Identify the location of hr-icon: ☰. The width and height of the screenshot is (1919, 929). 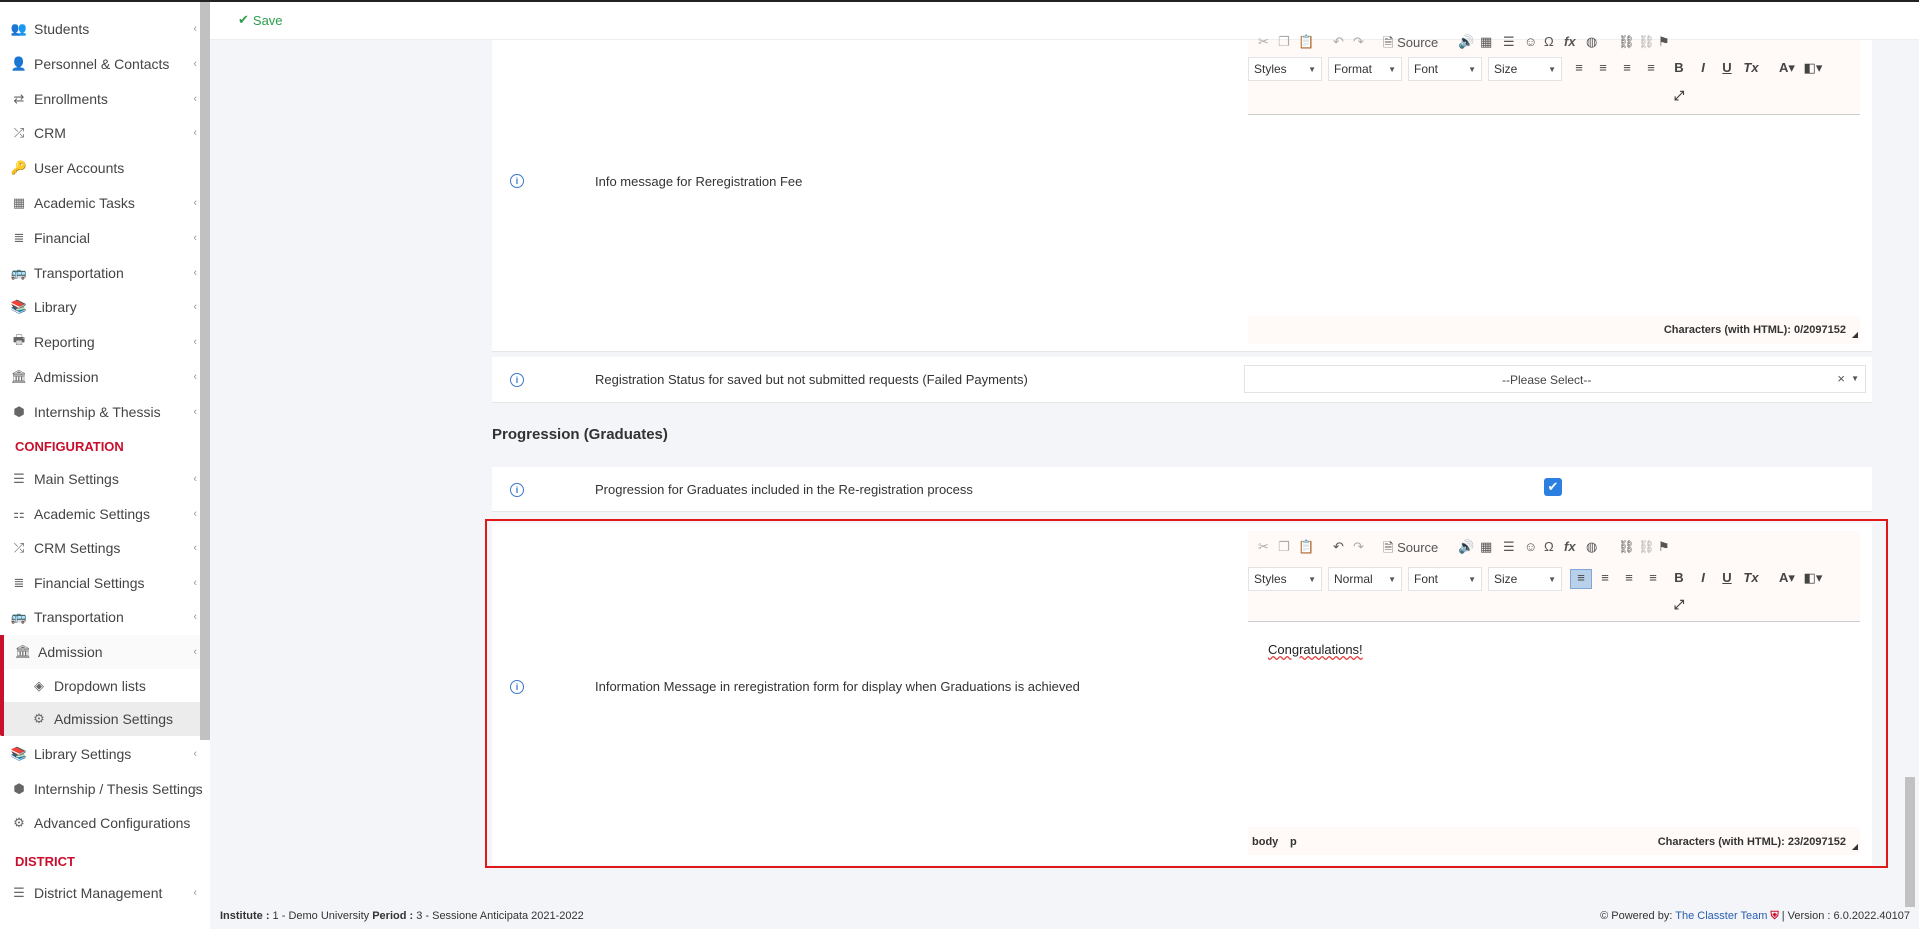
(1509, 42).